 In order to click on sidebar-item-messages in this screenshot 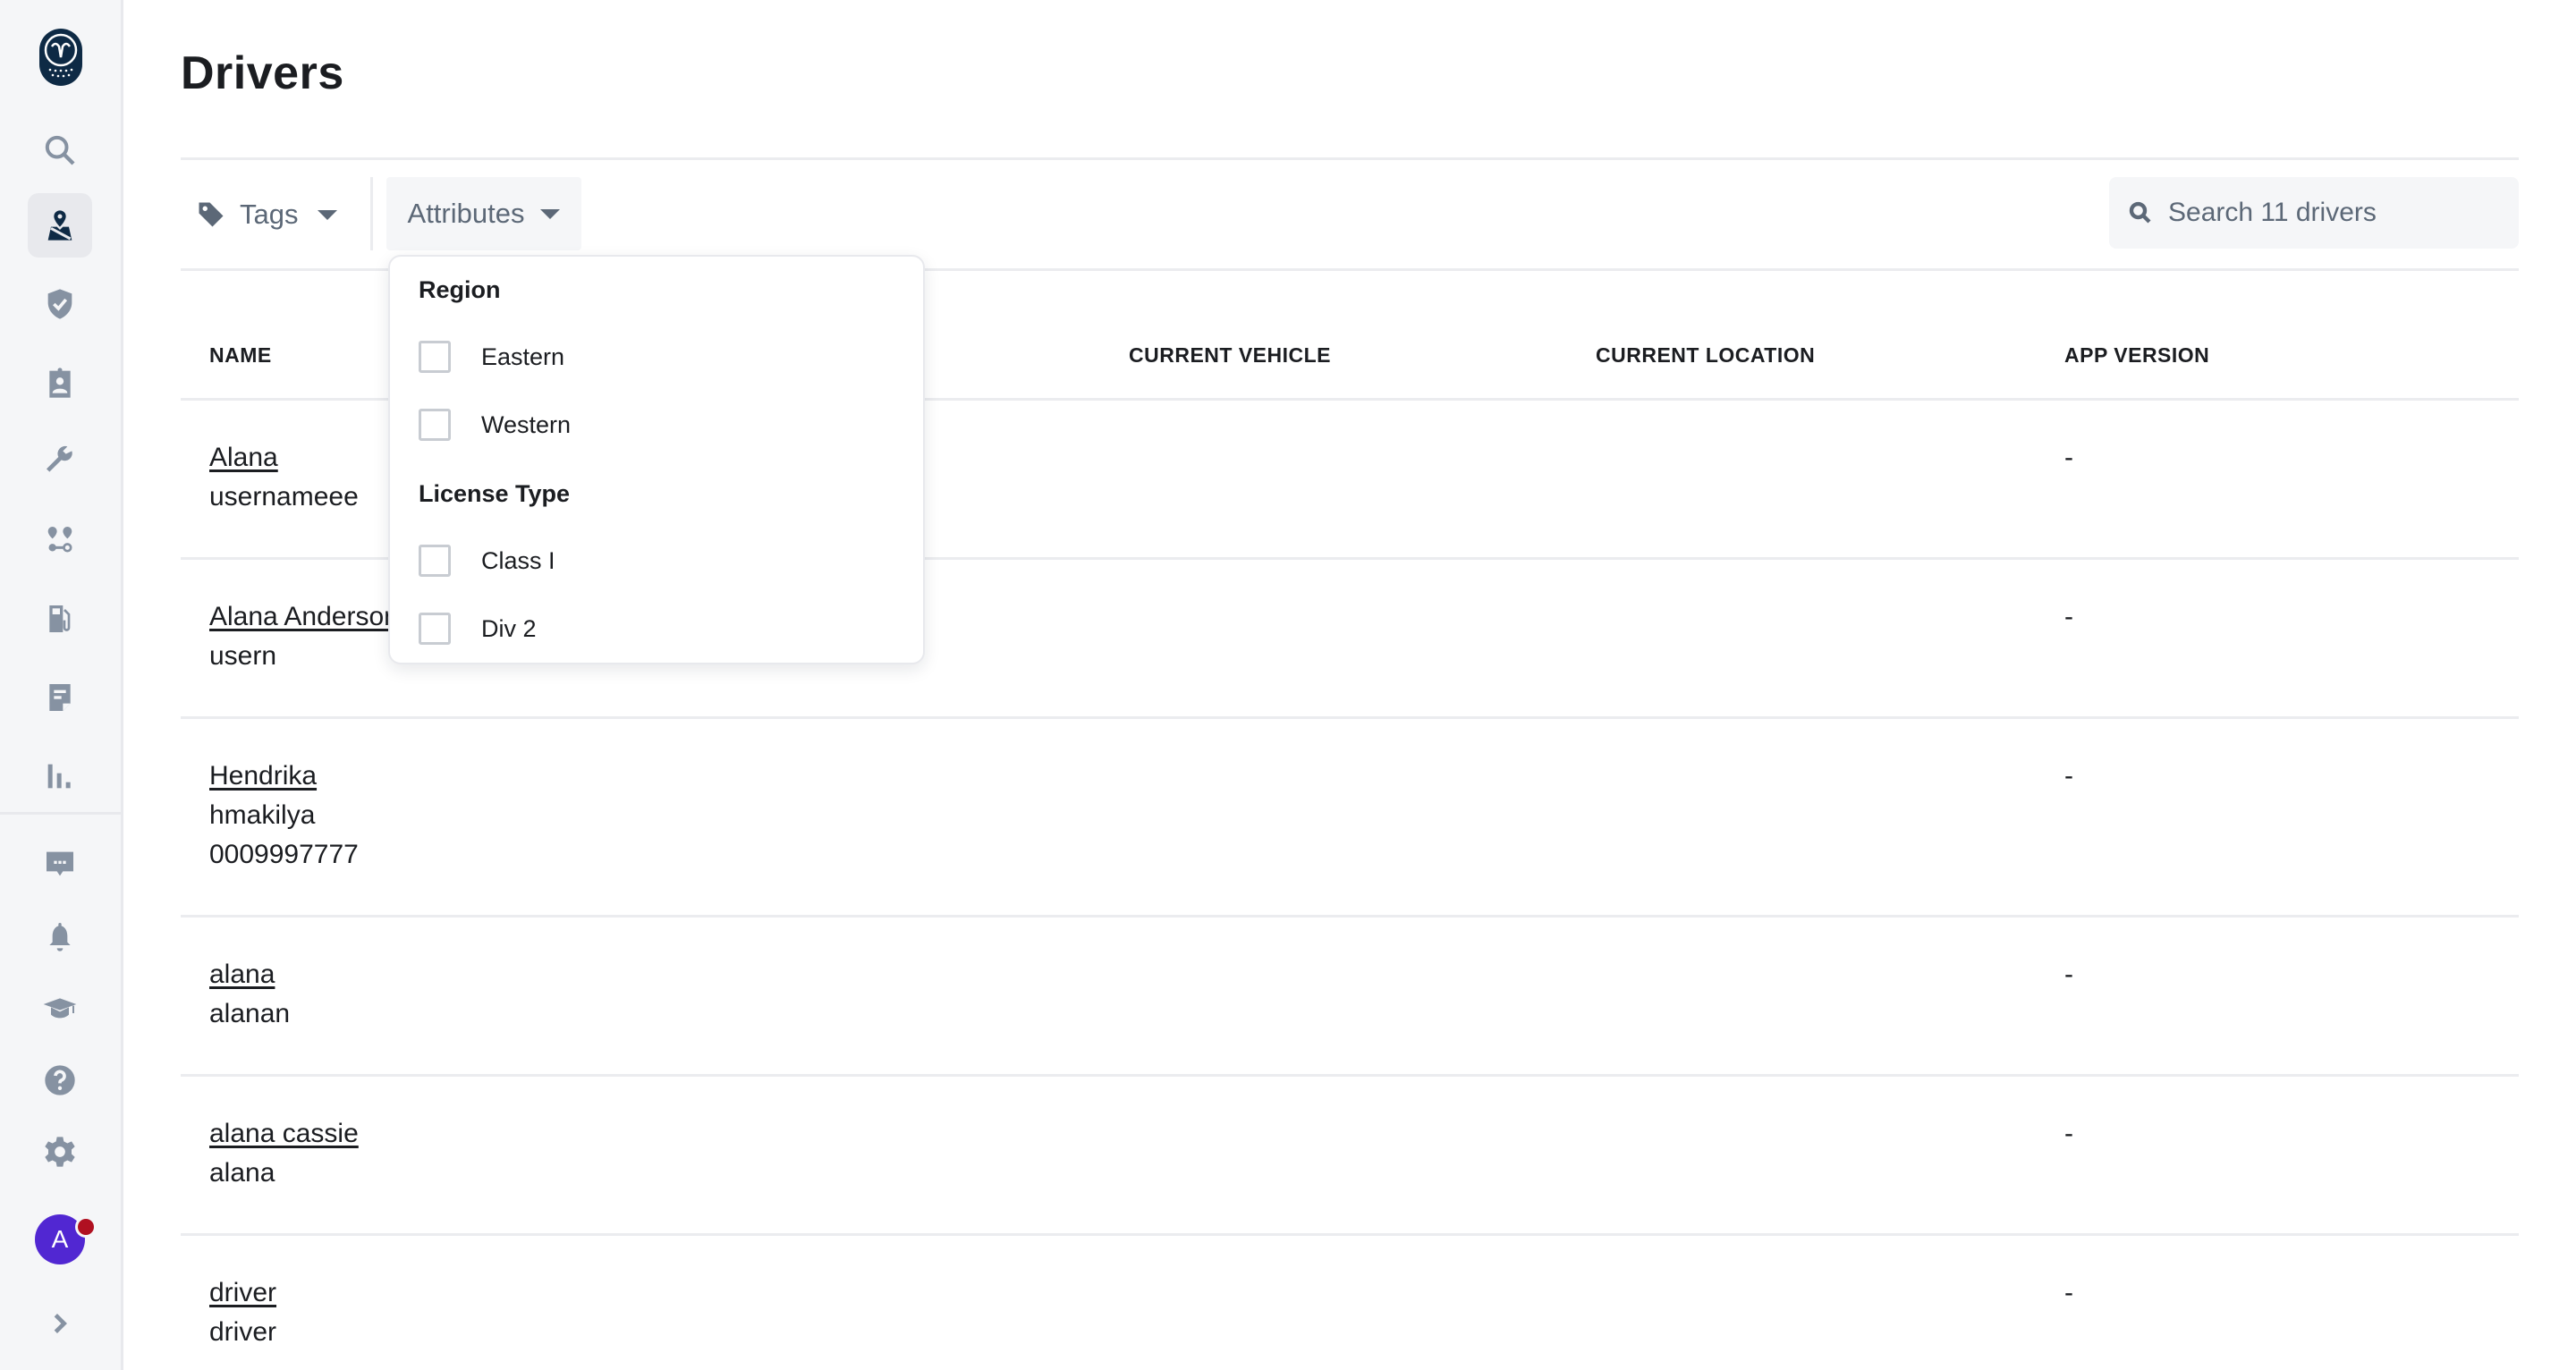, I will do `click(60, 864)`.